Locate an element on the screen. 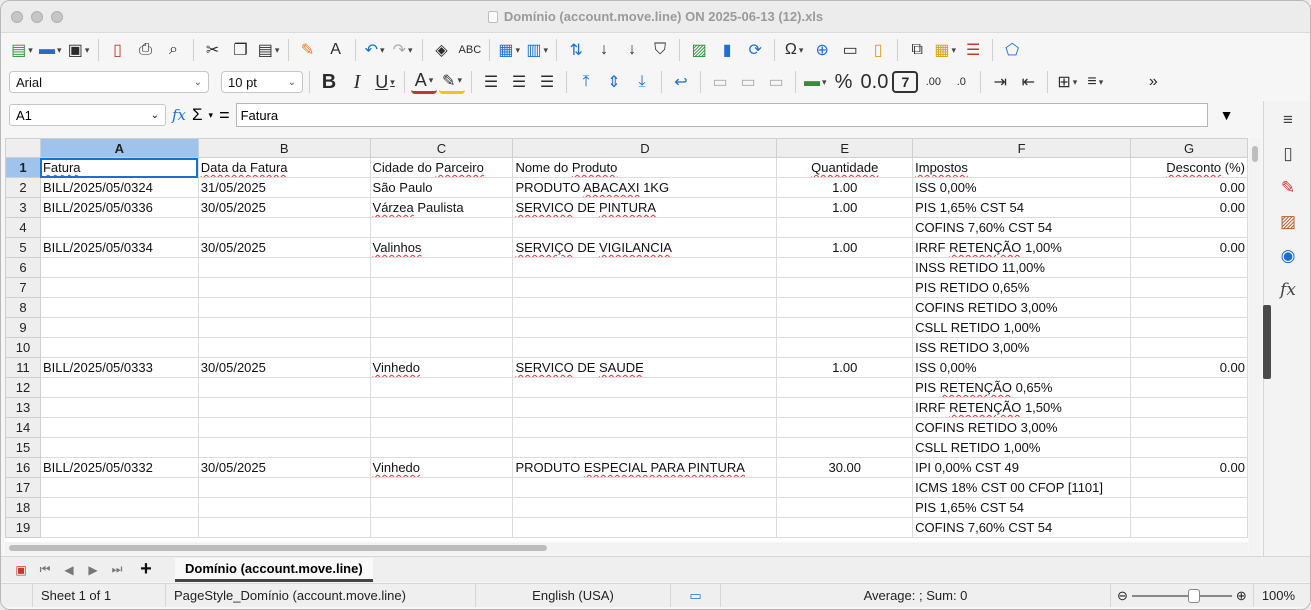  cell-f13: IRRF RETENÇÃO 1,50% is located at coordinates (1022, 407).